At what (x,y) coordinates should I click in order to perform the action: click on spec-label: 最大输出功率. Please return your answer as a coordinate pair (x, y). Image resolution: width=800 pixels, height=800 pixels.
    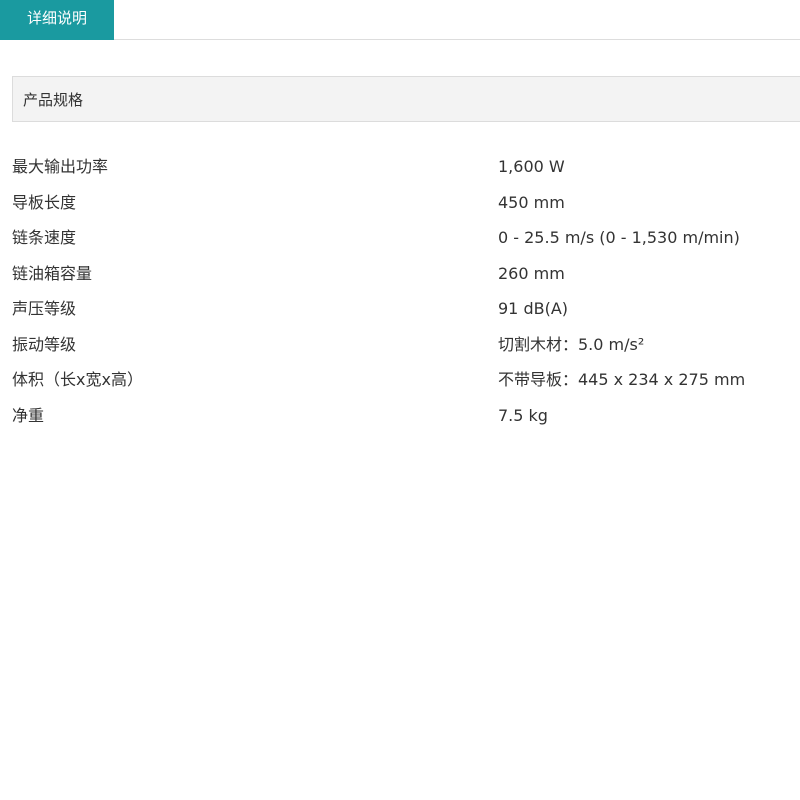
    Looking at the image, I should click on (60, 166).